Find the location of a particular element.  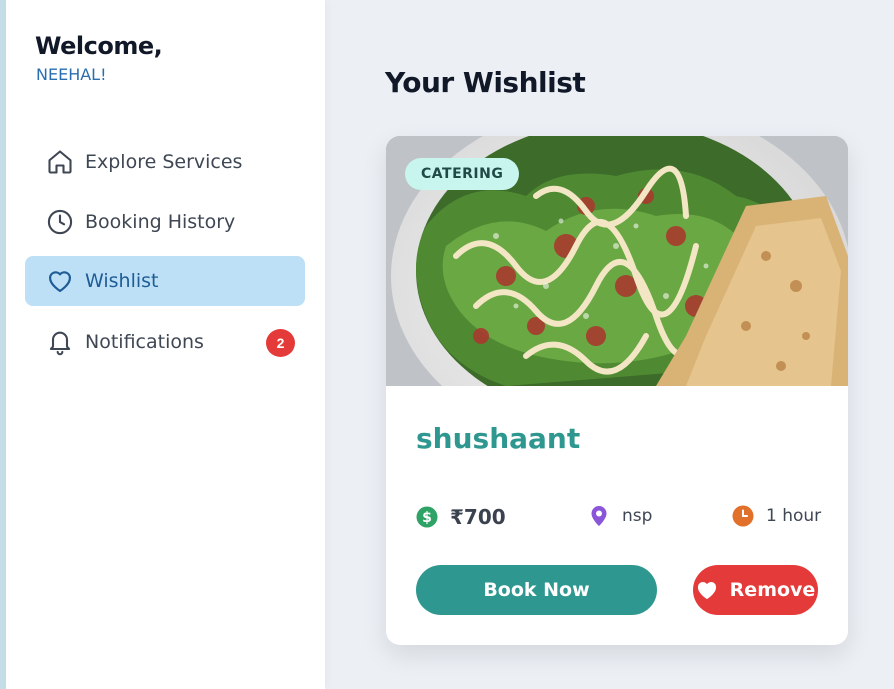

sidebar-item-booking-history: Booking History is located at coordinates (165, 222).